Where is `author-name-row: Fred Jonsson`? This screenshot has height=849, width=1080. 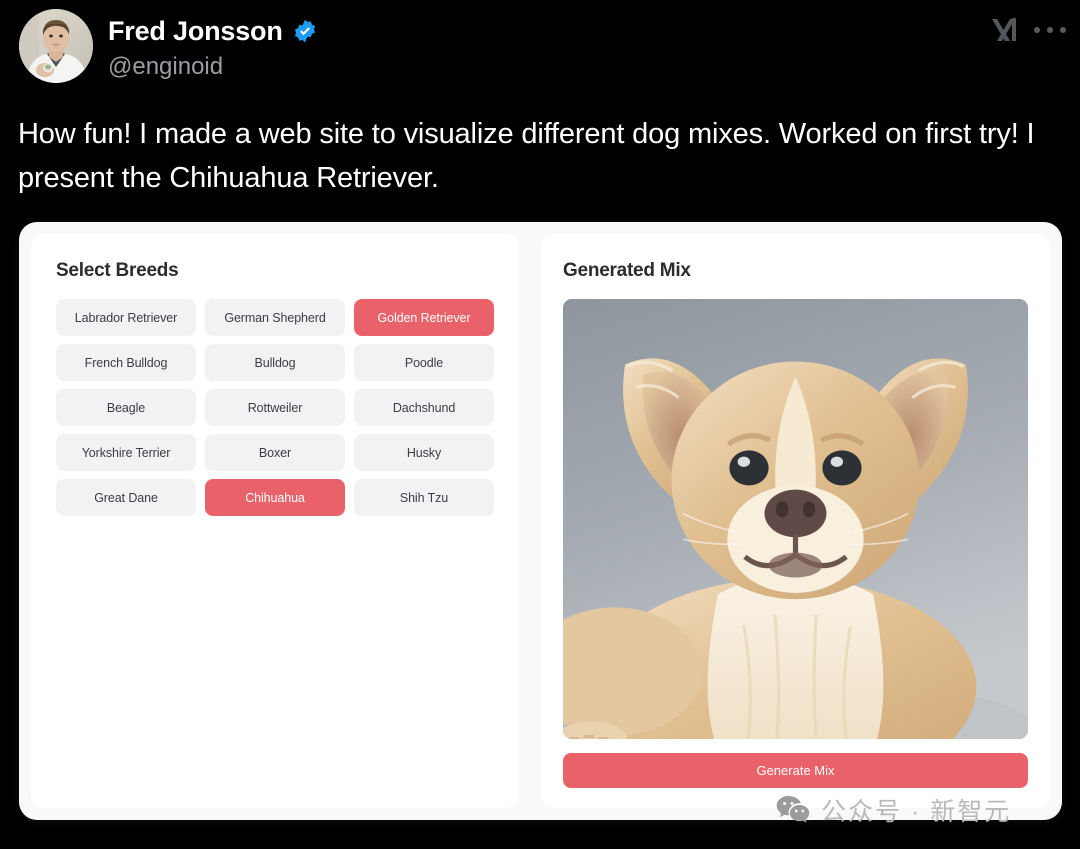 author-name-row: Fred Jonsson is located at coordinates (213, 31).